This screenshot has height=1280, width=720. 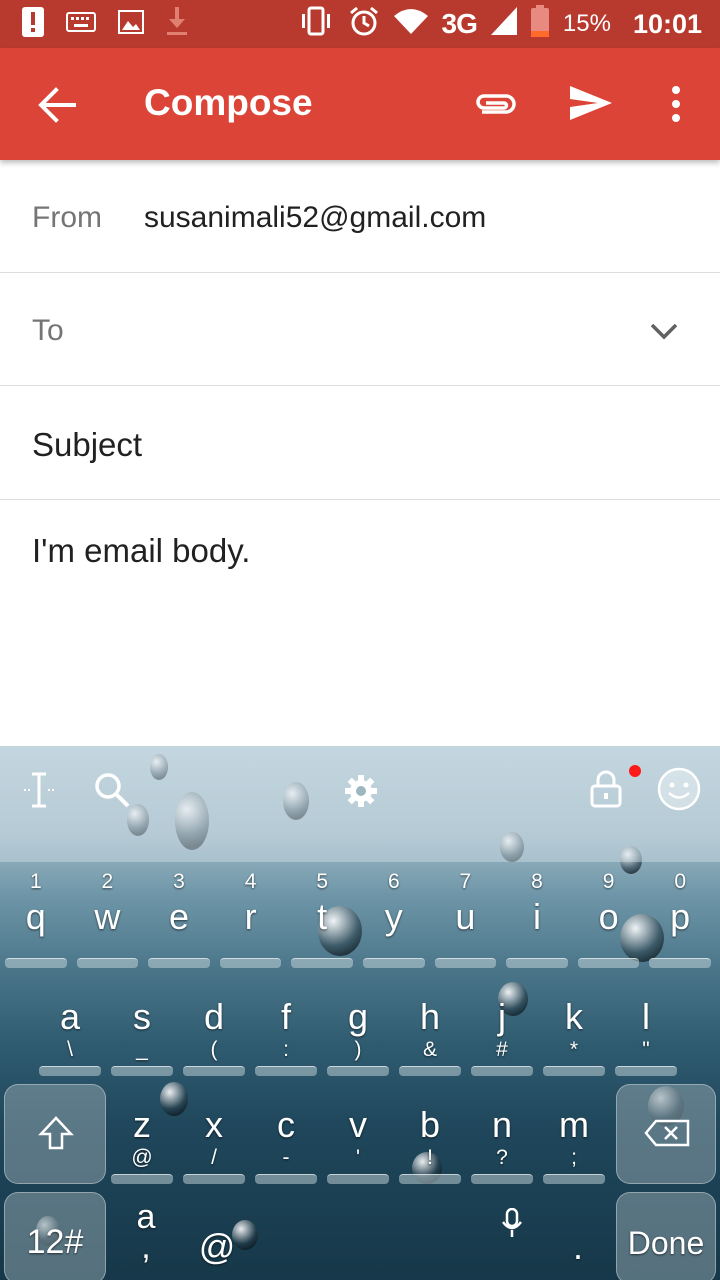 I want to click on key-s: s _, so click(x=142, y=1028).